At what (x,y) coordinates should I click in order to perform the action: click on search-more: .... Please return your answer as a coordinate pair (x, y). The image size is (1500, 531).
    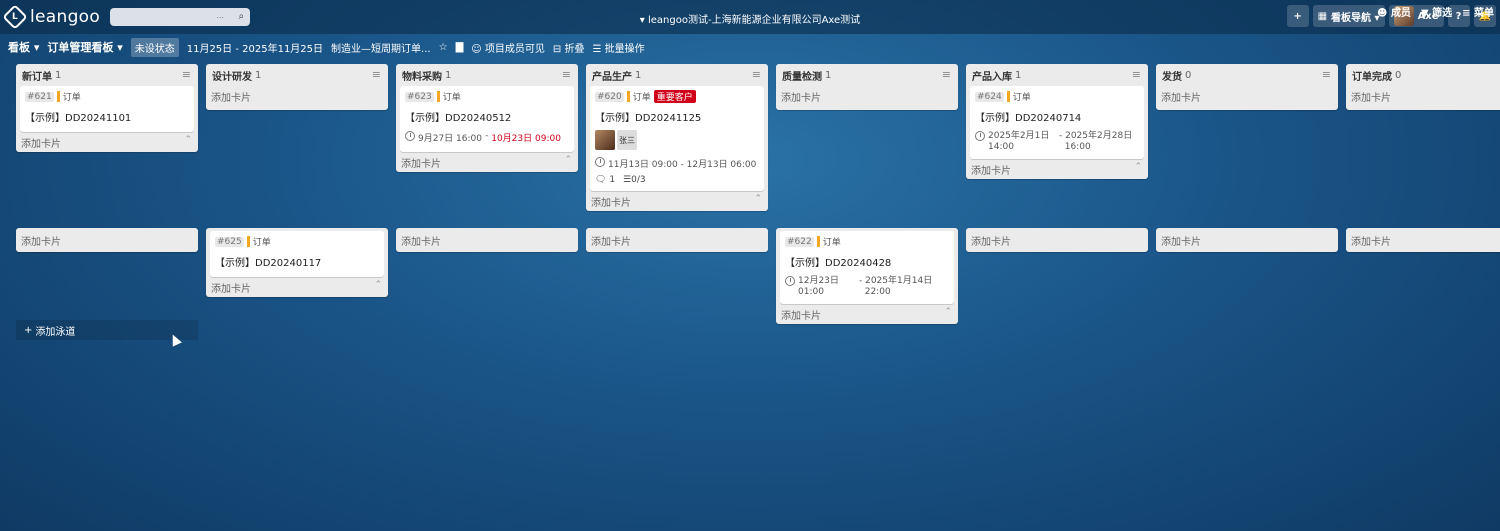
    Looking at the image, I should click on (220, 15).